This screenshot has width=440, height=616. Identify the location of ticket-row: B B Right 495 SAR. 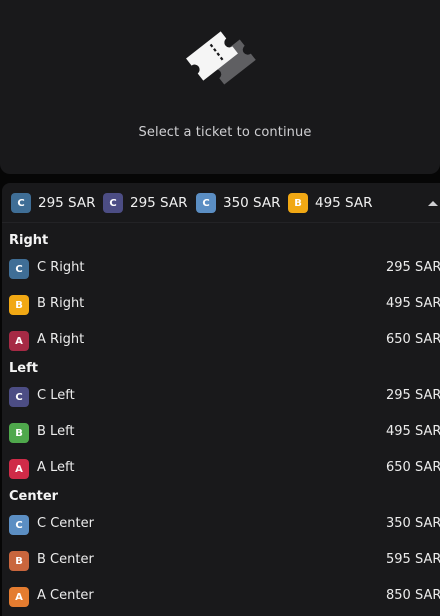
(221, 305).